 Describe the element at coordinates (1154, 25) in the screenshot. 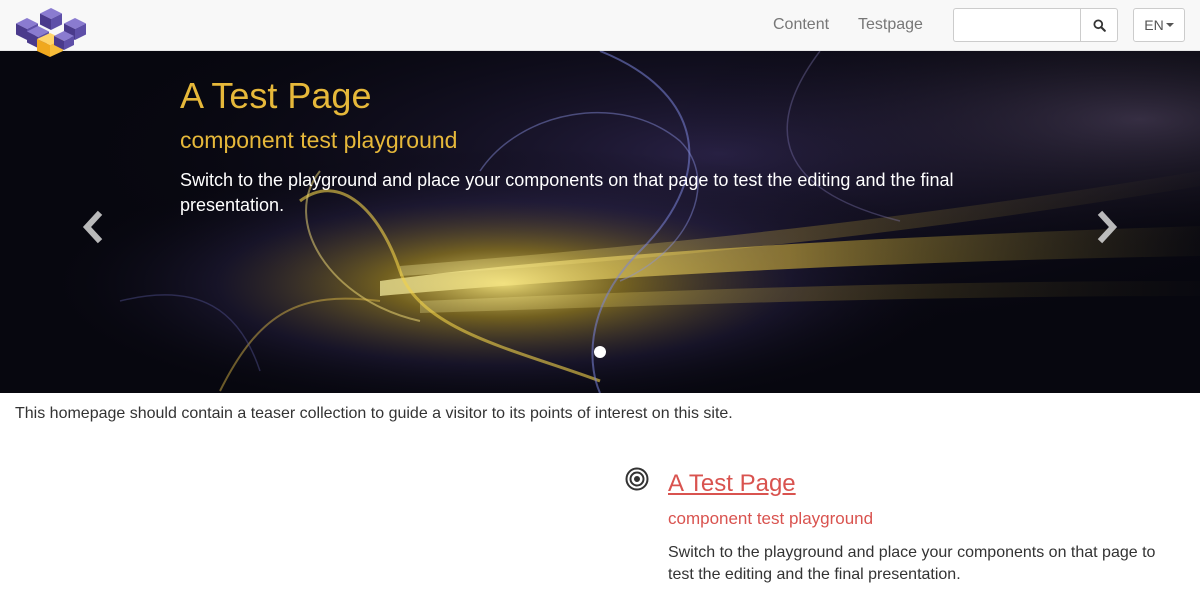

I see `language-label: EN` at that location.